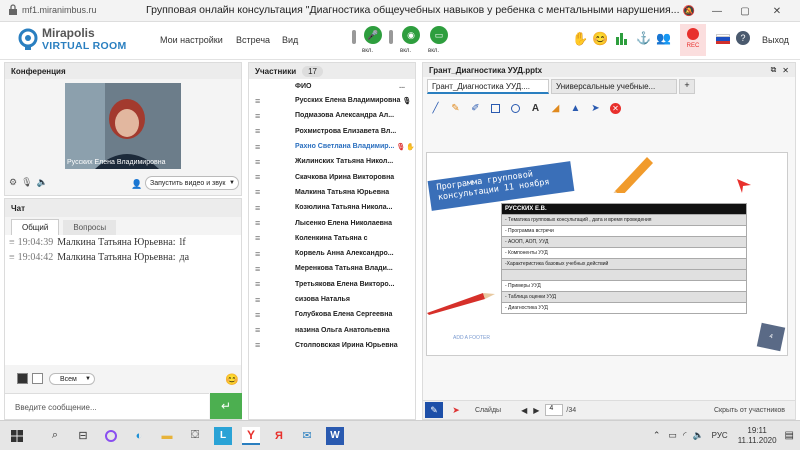 This screenshot has height=450, width=800. What do you see at coordinates (622, 39) in the screenshot?
I see `stats-icon` at bounding box center [622, 39].